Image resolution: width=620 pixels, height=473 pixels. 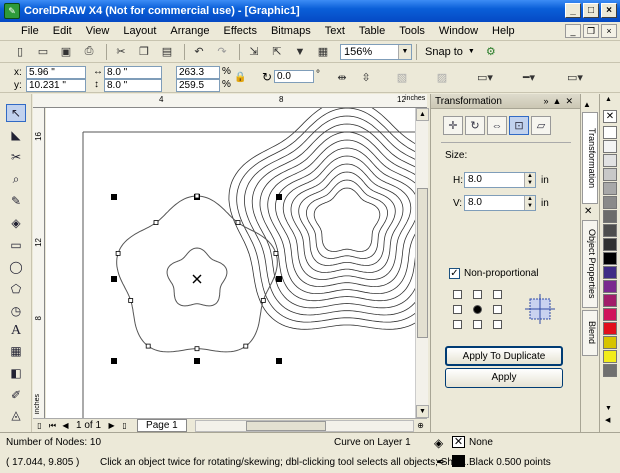 What do you see at coordinates (300, 52) in the screenshot?
I see `application-launcher-icon: ▼` at bounding box center [300, 52].